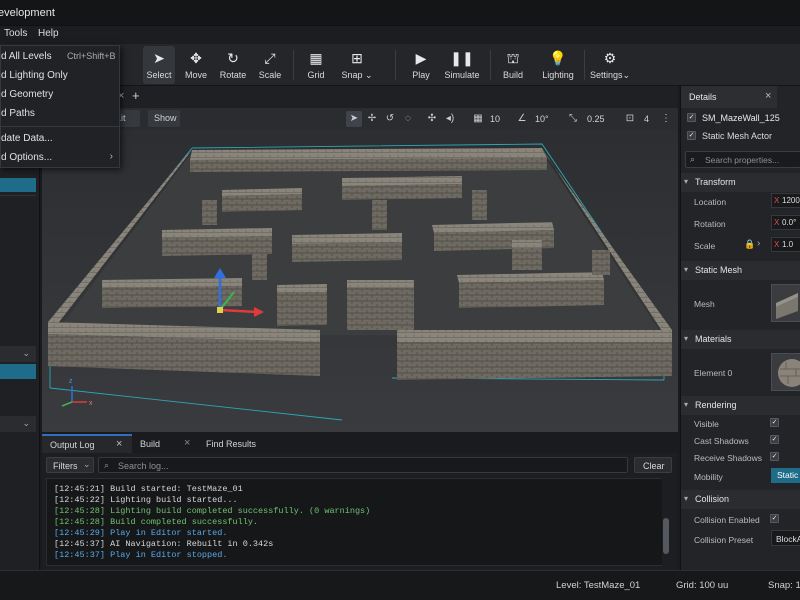 This screenshot has width=800, height=600. Describe the element at coordinates (785, 475) in the screenshot. I see `mobility-static-option: Static` at that location.